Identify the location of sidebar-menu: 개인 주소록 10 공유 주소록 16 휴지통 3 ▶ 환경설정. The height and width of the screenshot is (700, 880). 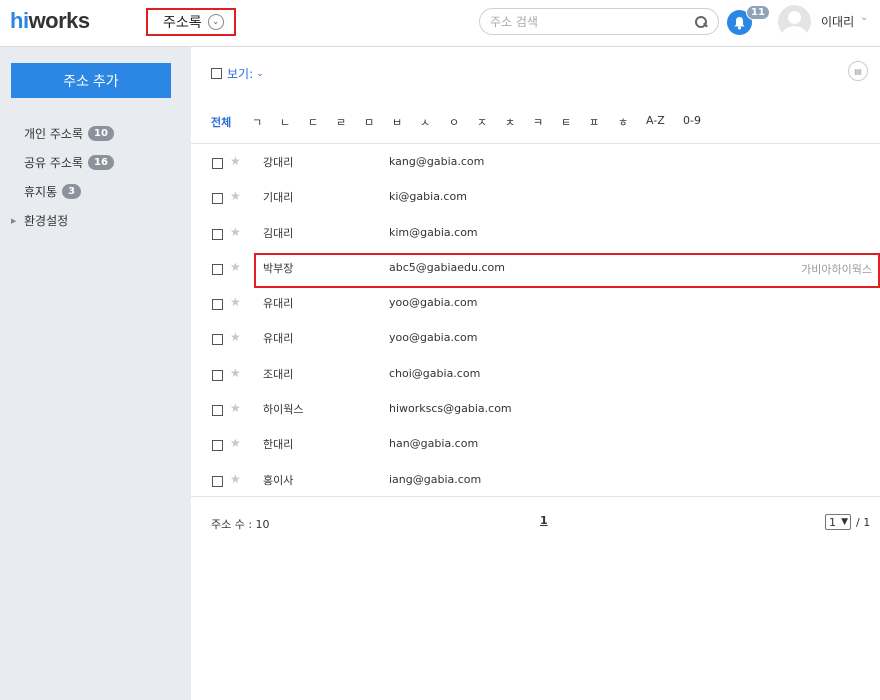
(95, 177).